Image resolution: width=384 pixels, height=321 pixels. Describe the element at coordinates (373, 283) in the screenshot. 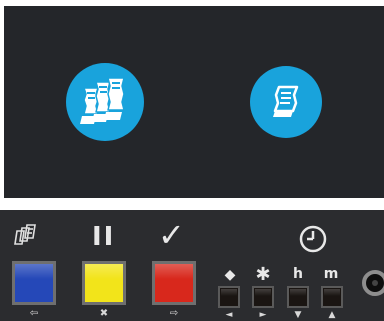

I see `audio-jack` at that location.